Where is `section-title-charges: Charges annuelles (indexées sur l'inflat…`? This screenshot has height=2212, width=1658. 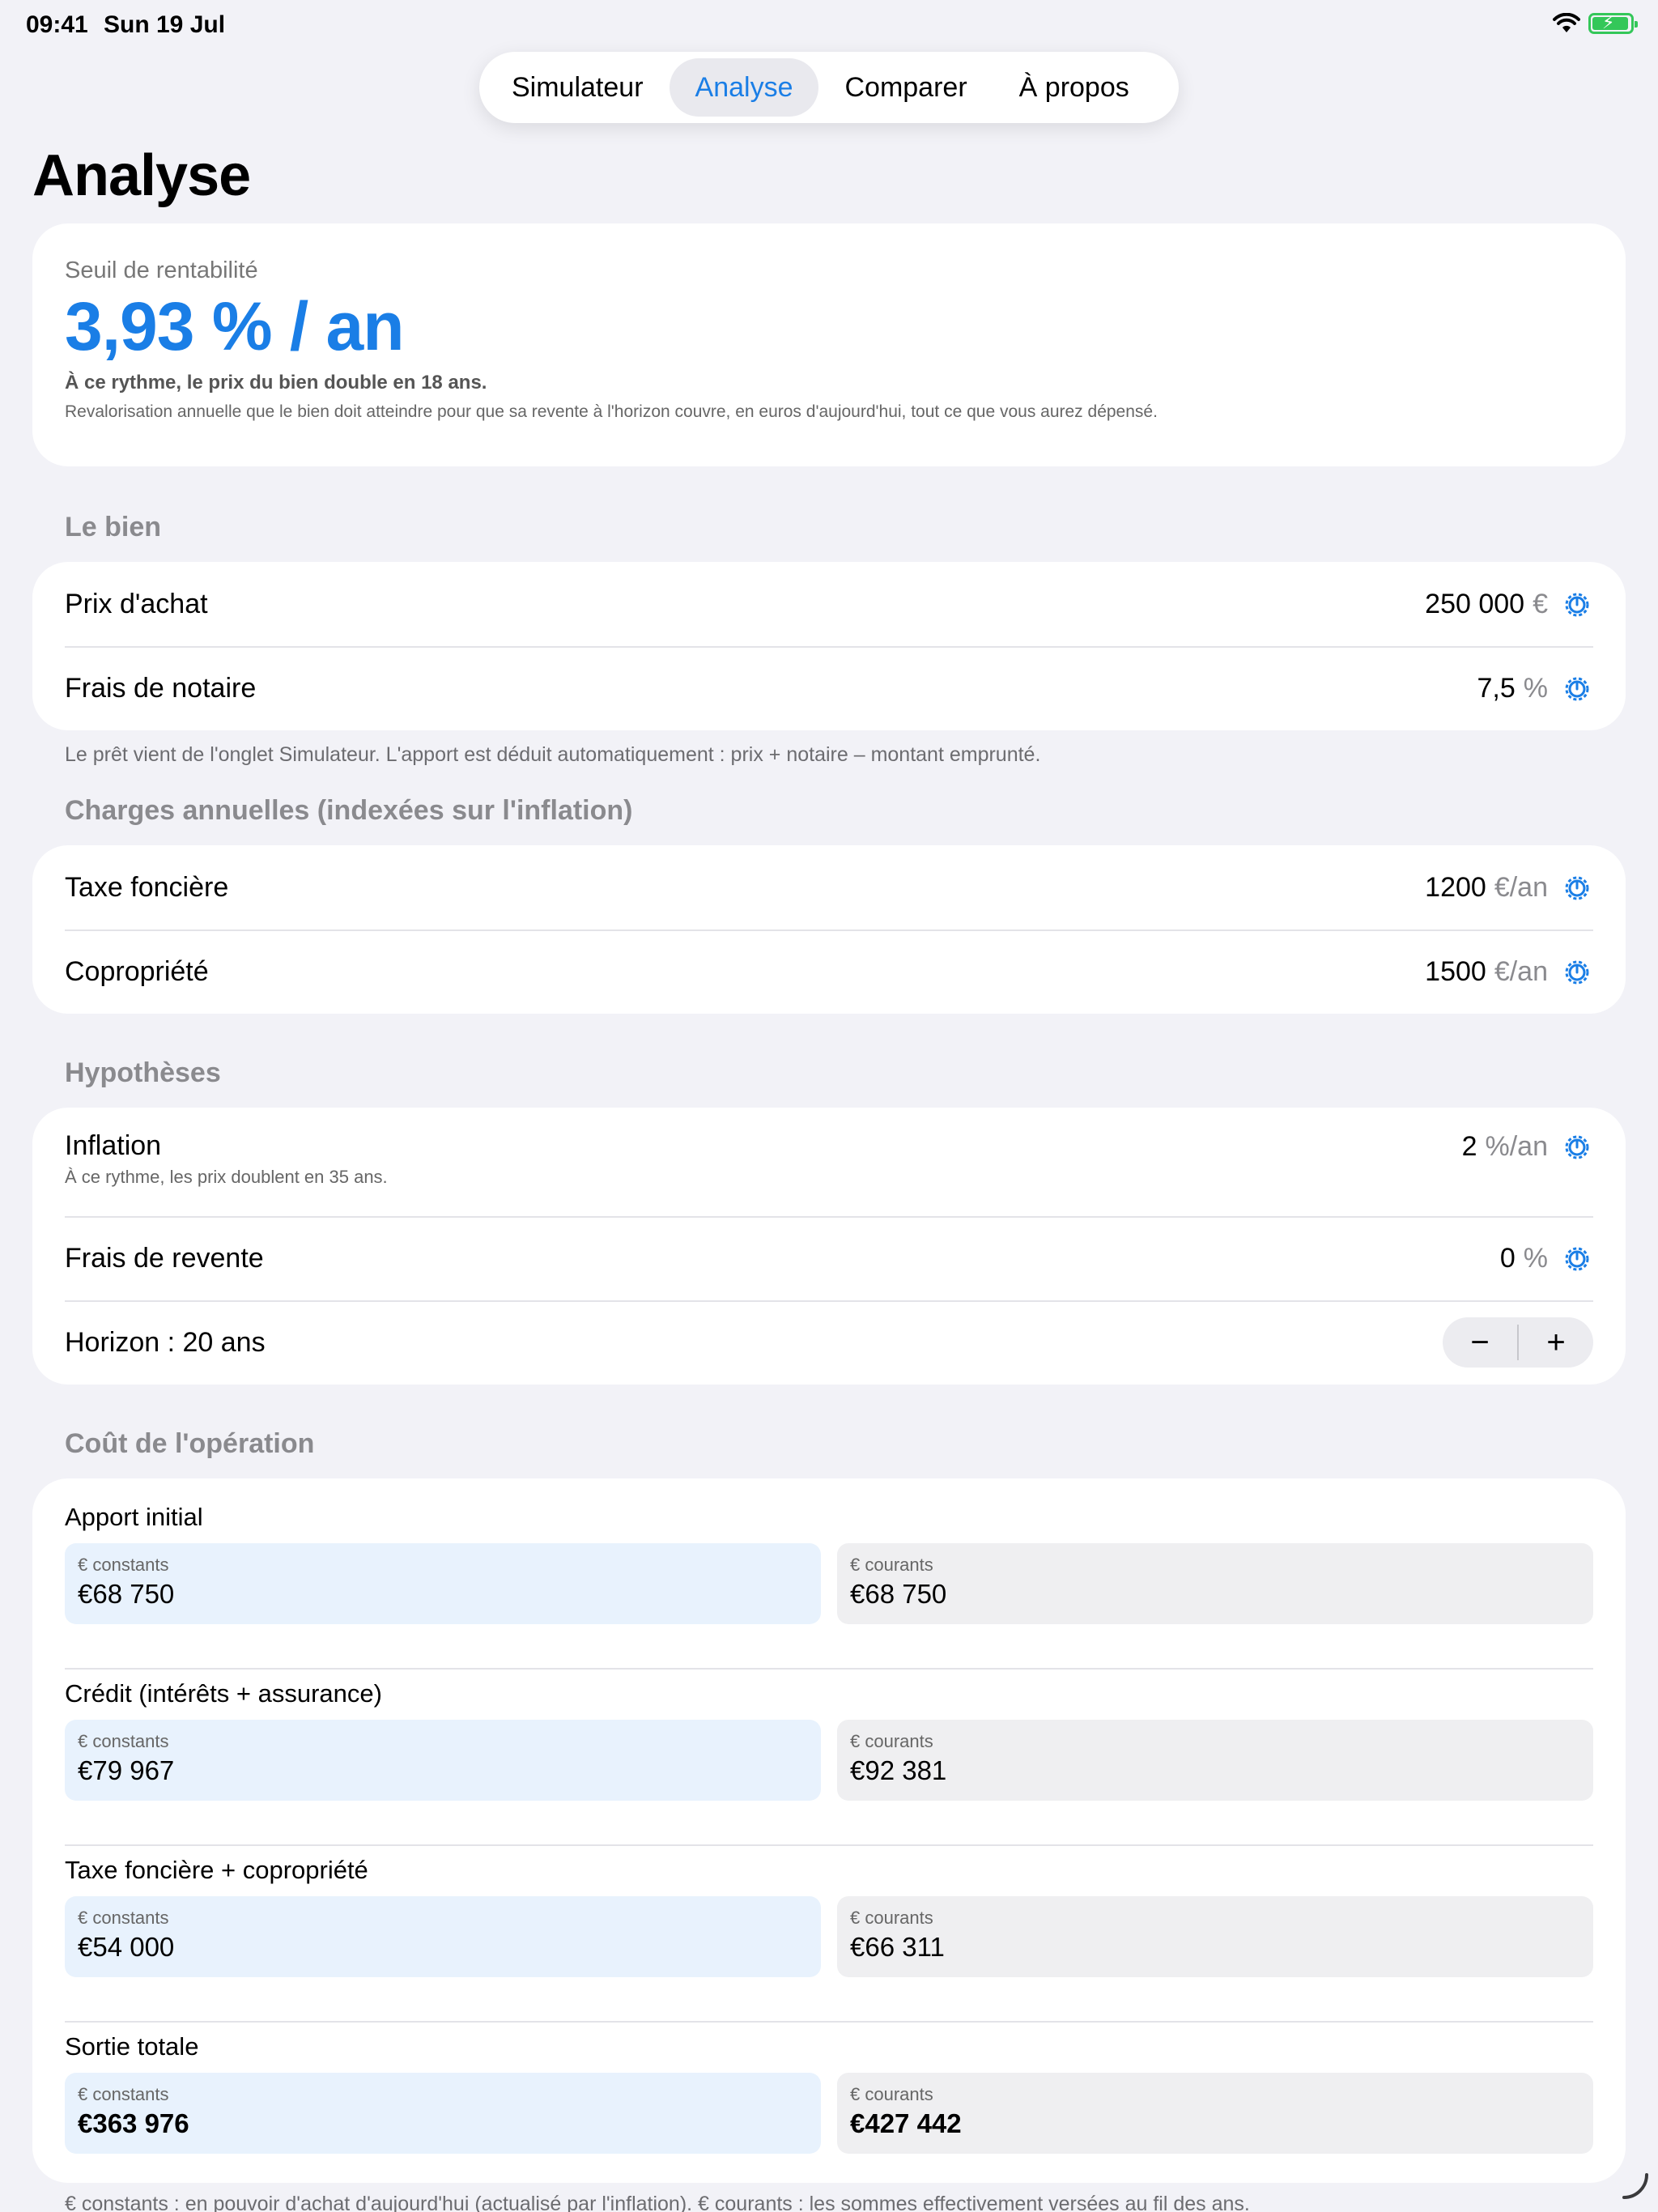
section-title-charges: Charges annuelles (indexées sur l'inflat… is located at coordinates (349, 811).